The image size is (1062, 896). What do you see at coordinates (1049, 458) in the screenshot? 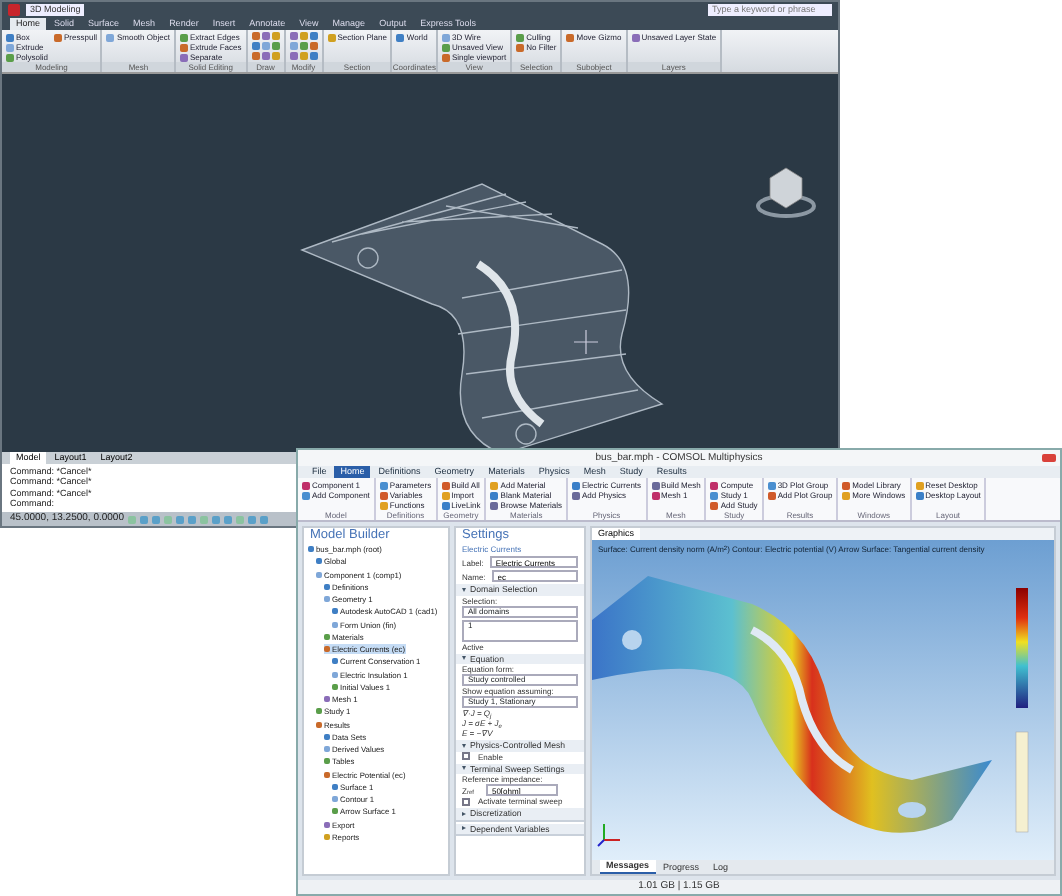
I see `close-icon` at bounding box center [1049, 458].